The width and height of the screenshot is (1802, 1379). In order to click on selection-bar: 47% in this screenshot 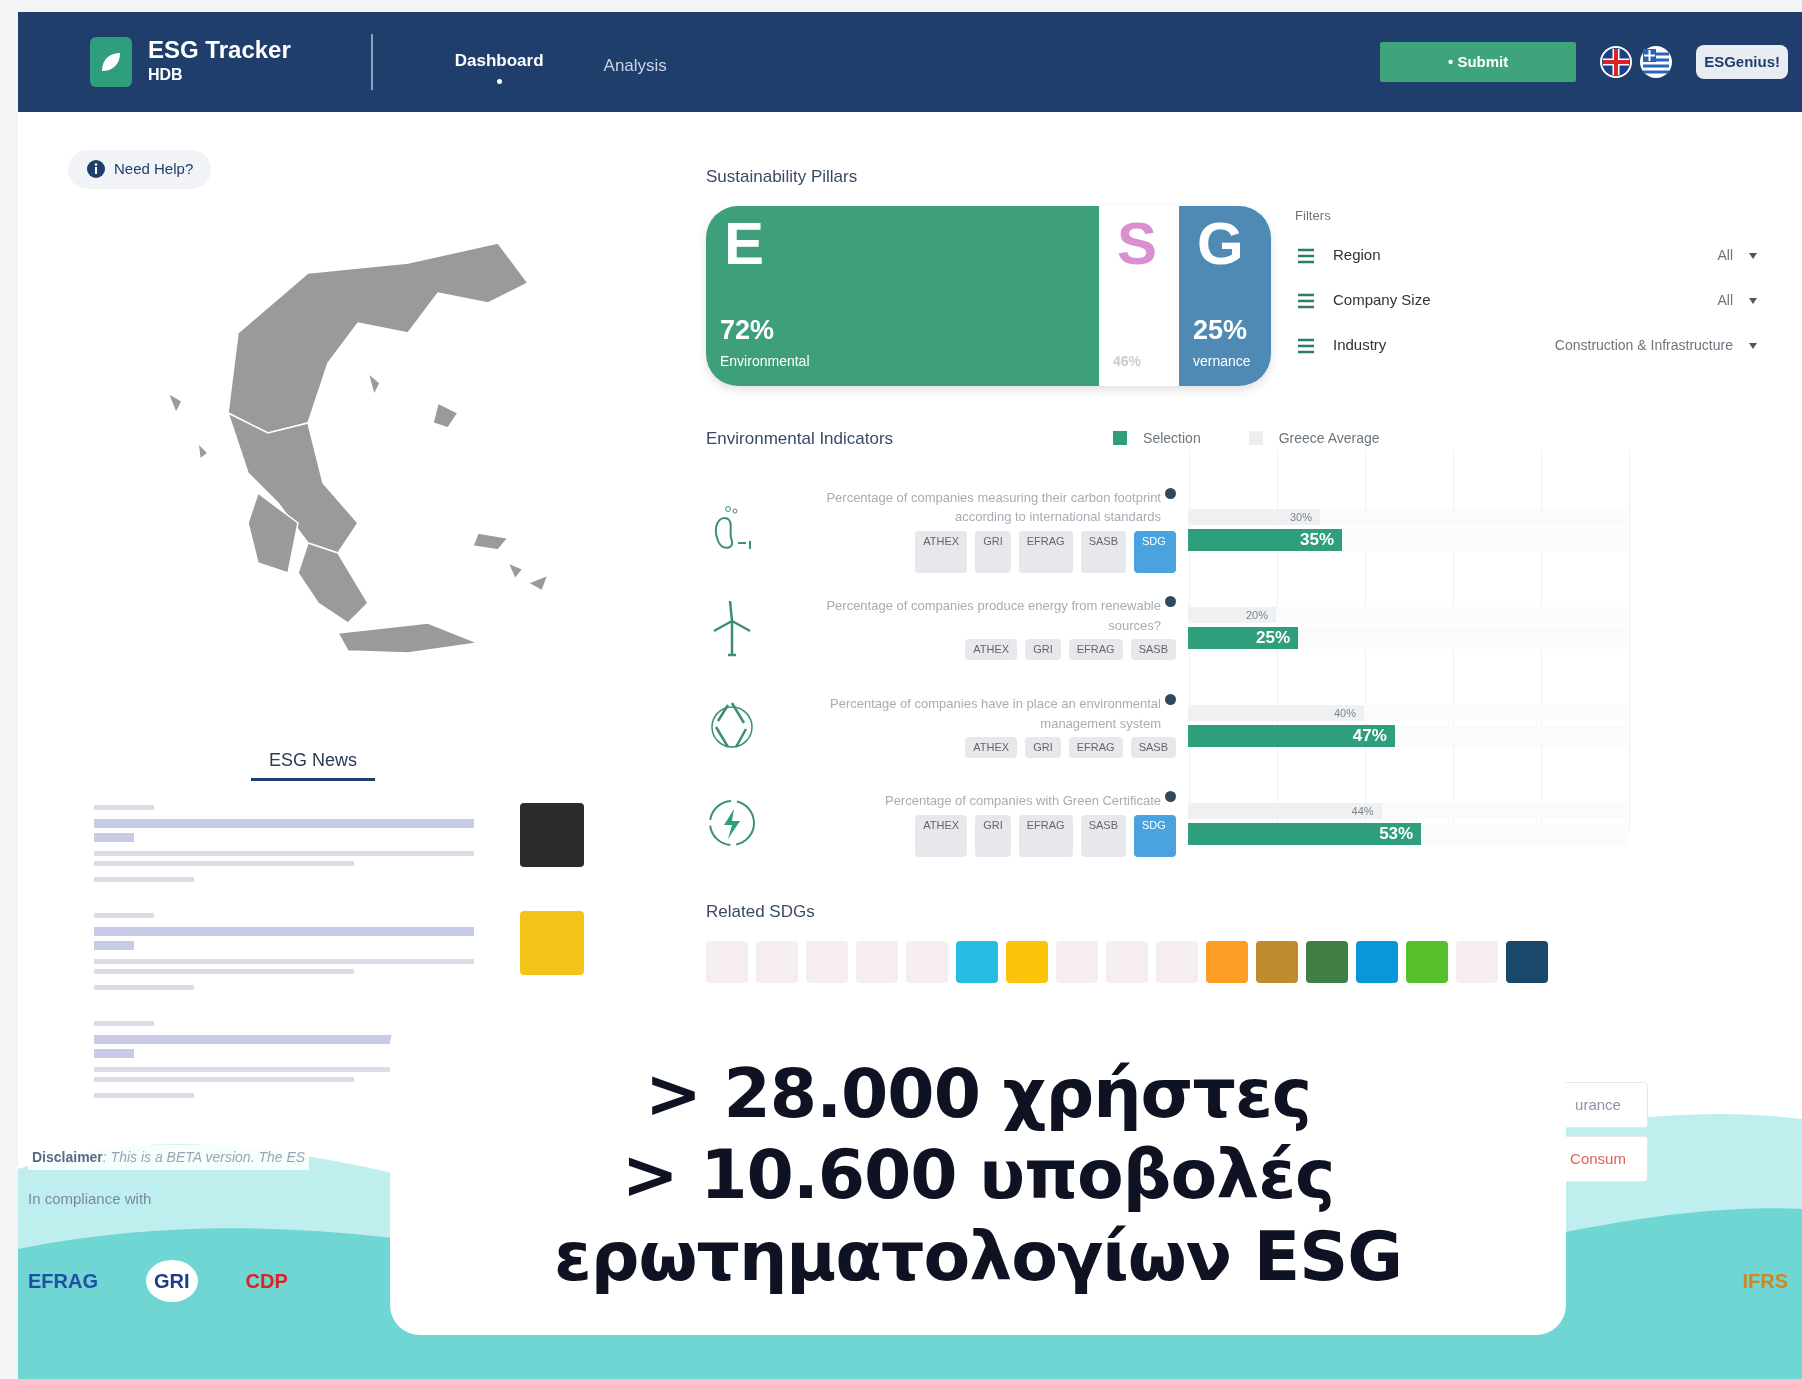, I will do `click(1291, 736)`.